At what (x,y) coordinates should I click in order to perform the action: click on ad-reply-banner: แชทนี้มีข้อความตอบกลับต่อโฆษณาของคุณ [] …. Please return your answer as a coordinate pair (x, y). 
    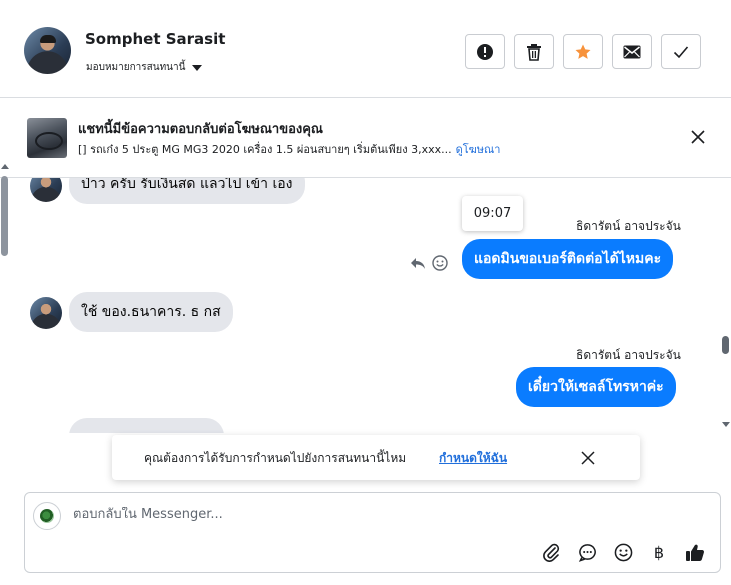
    Looking at the image, I should click on (365, 138).